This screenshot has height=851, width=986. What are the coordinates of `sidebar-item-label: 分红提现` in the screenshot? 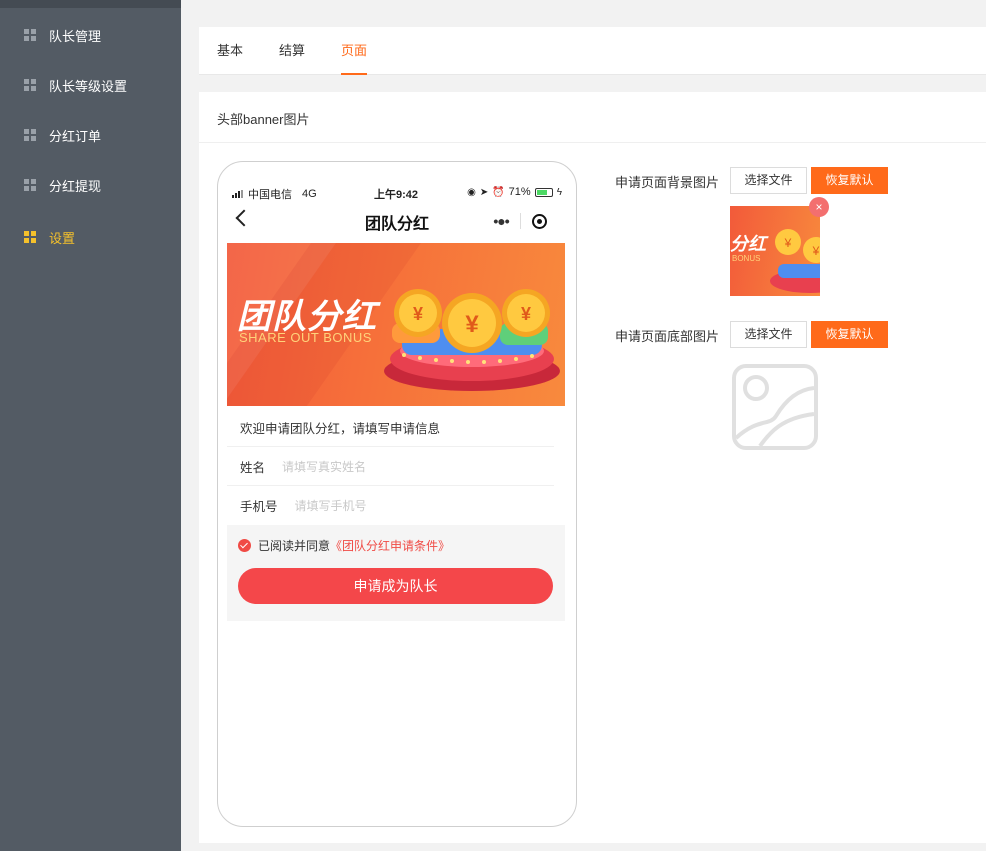 It's located at (75, 186).